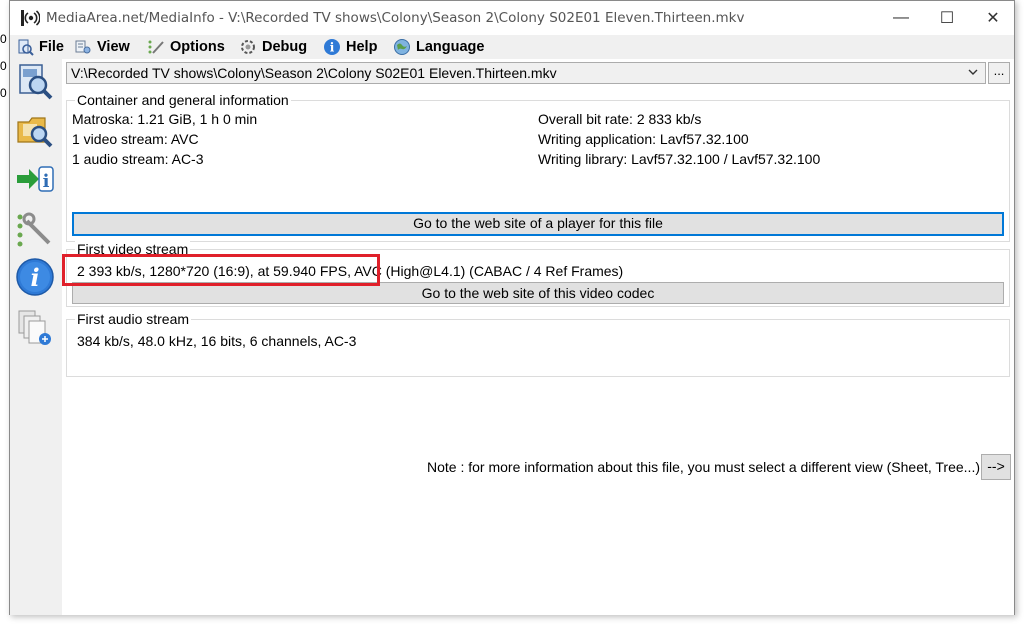  I want to click on menu-file: File, so click(40, 47).